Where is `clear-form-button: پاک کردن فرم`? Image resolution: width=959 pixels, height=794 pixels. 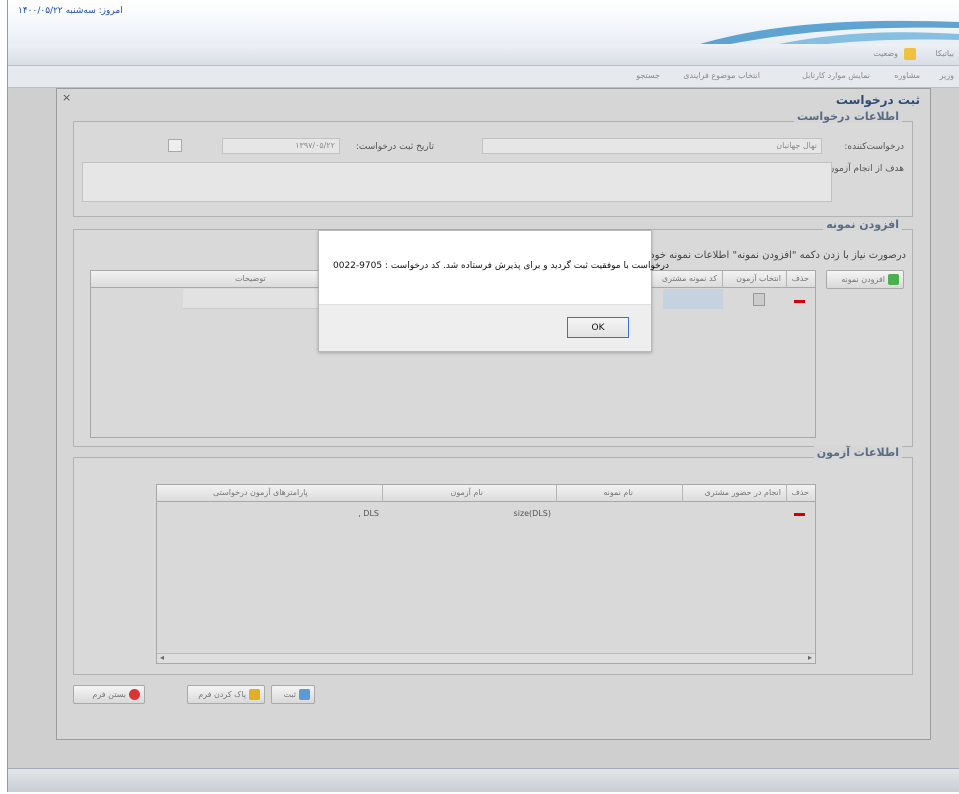
clear-form-button: پاک کردن فرم is located at coordinates (226, 694).